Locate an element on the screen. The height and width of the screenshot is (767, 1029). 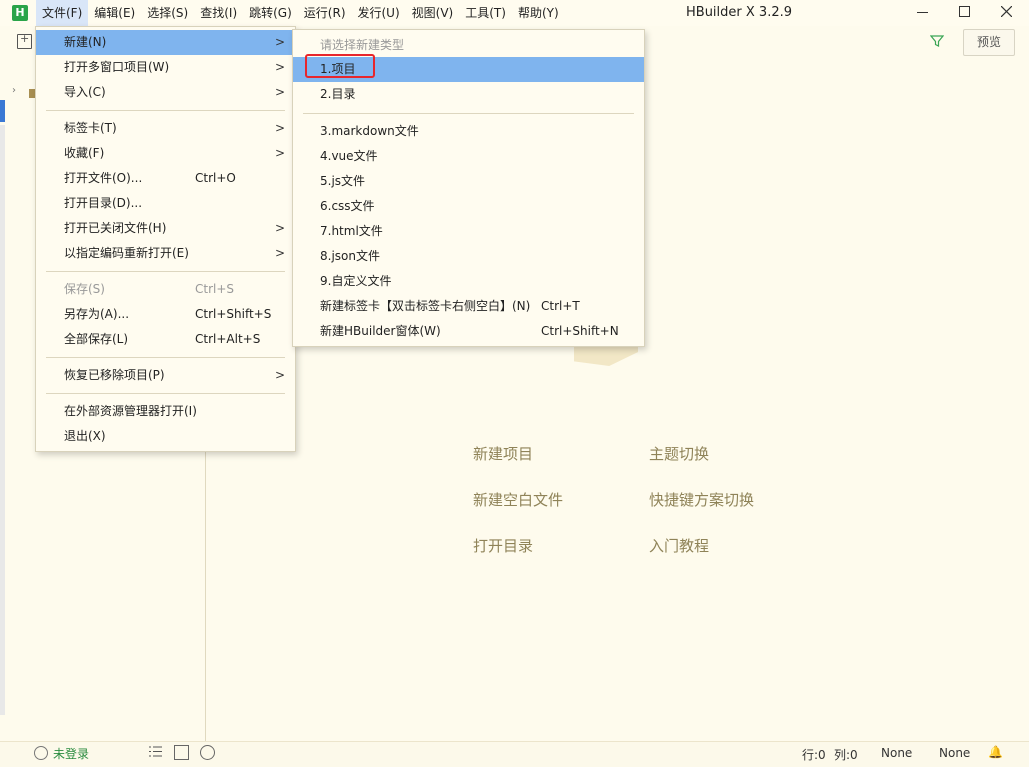
welcome-keymap-switch: 快捷键方案切换 is located at coordinates (701, 499).